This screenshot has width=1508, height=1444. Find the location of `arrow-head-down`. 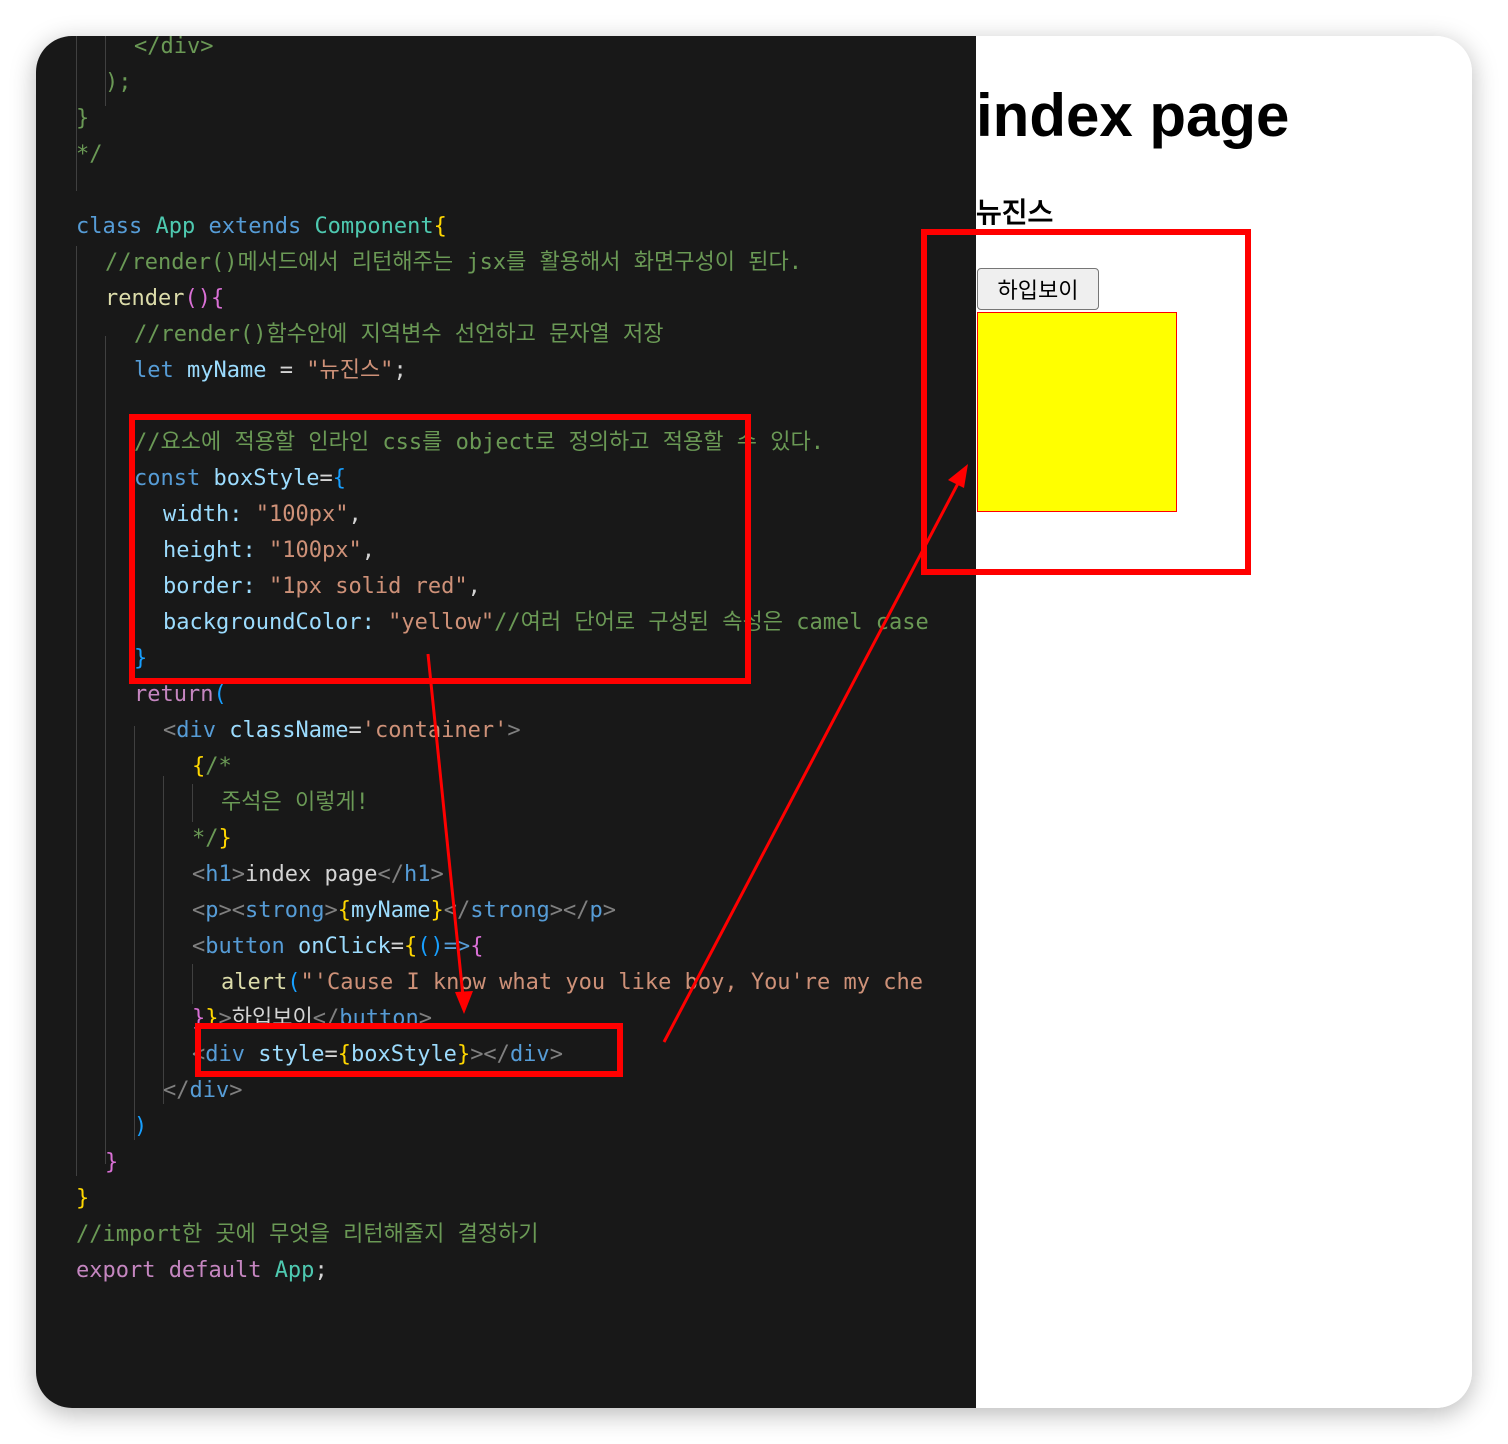

arrow-head-down is located at coordinates (464, 1002).